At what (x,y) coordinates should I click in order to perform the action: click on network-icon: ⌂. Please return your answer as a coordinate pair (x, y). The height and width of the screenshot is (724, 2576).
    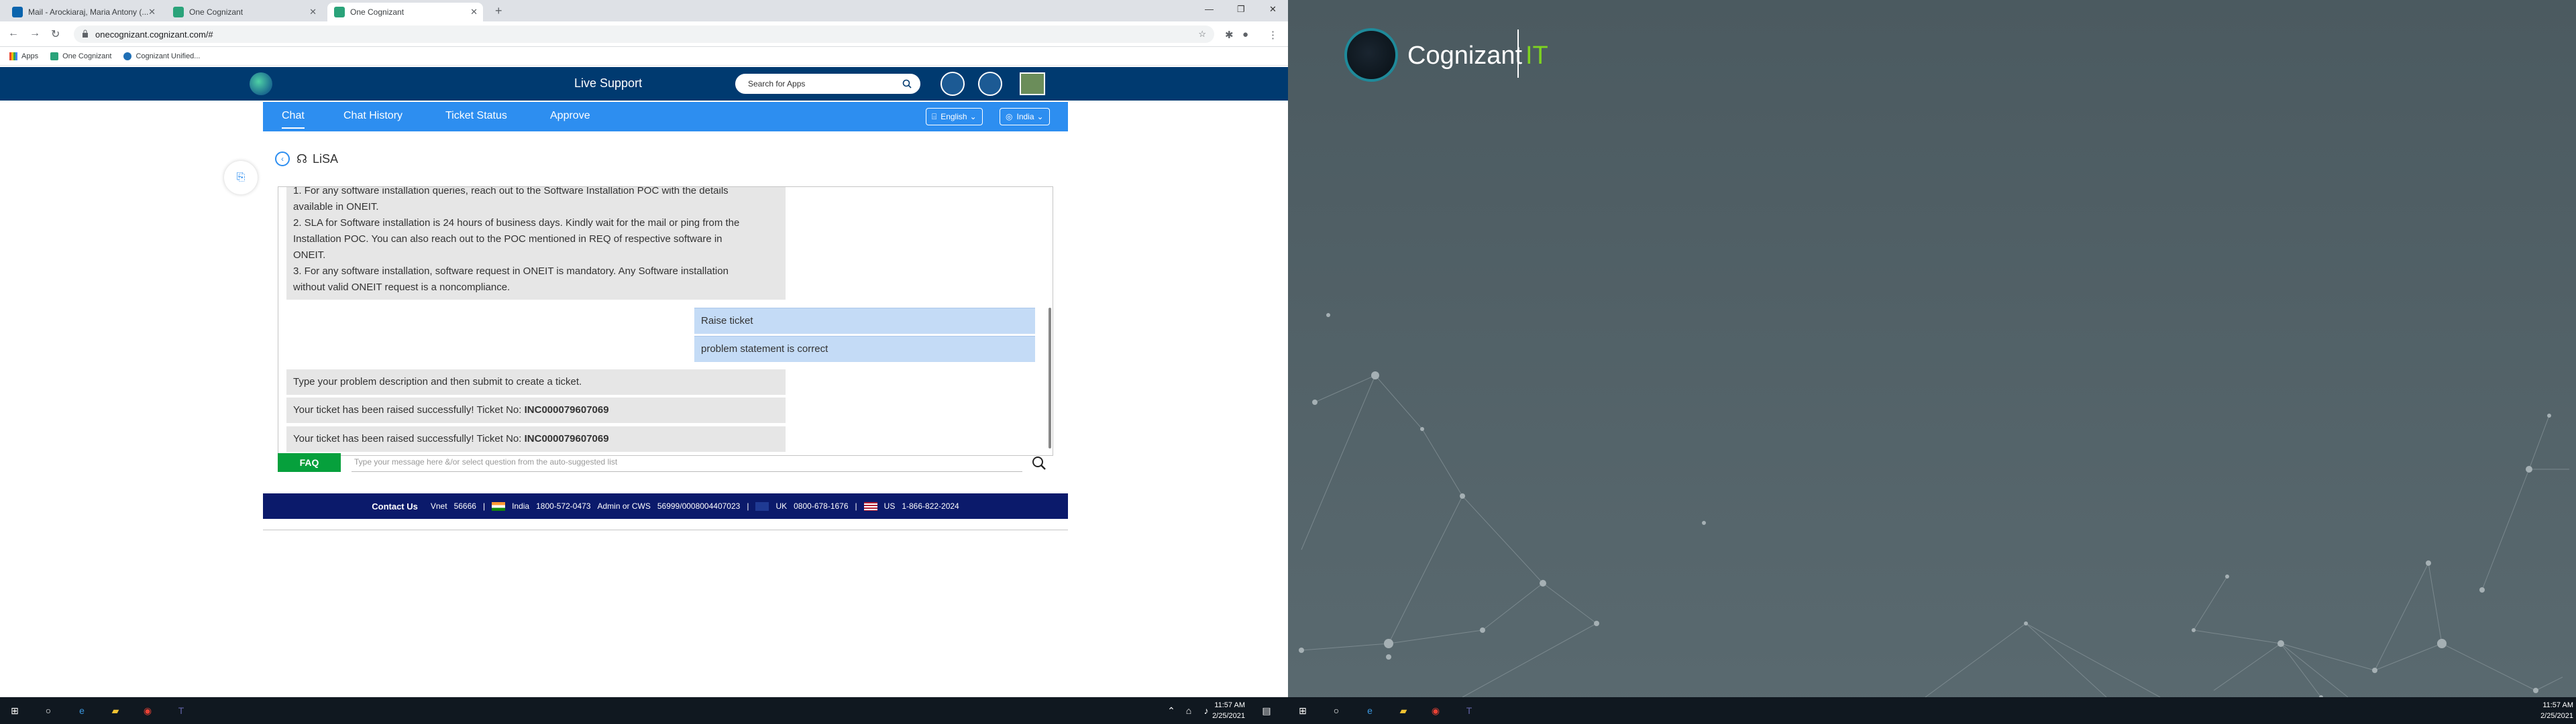
    Looking at the image, I should click on (1189, 711).